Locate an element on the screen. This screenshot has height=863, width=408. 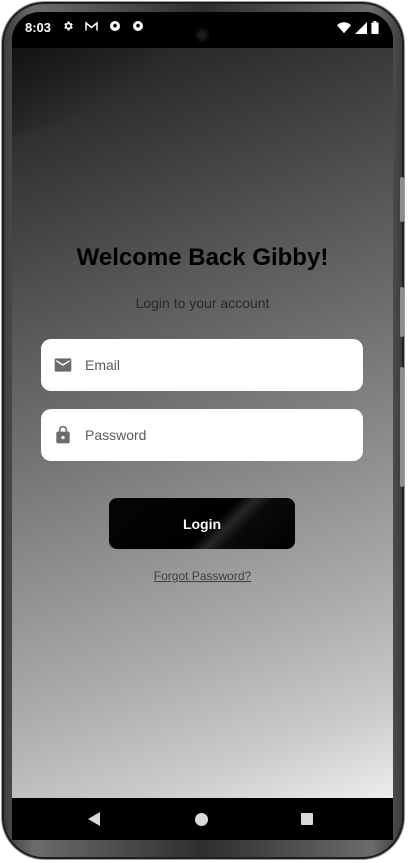
volume-down-button is located at coordinates (402, 427).